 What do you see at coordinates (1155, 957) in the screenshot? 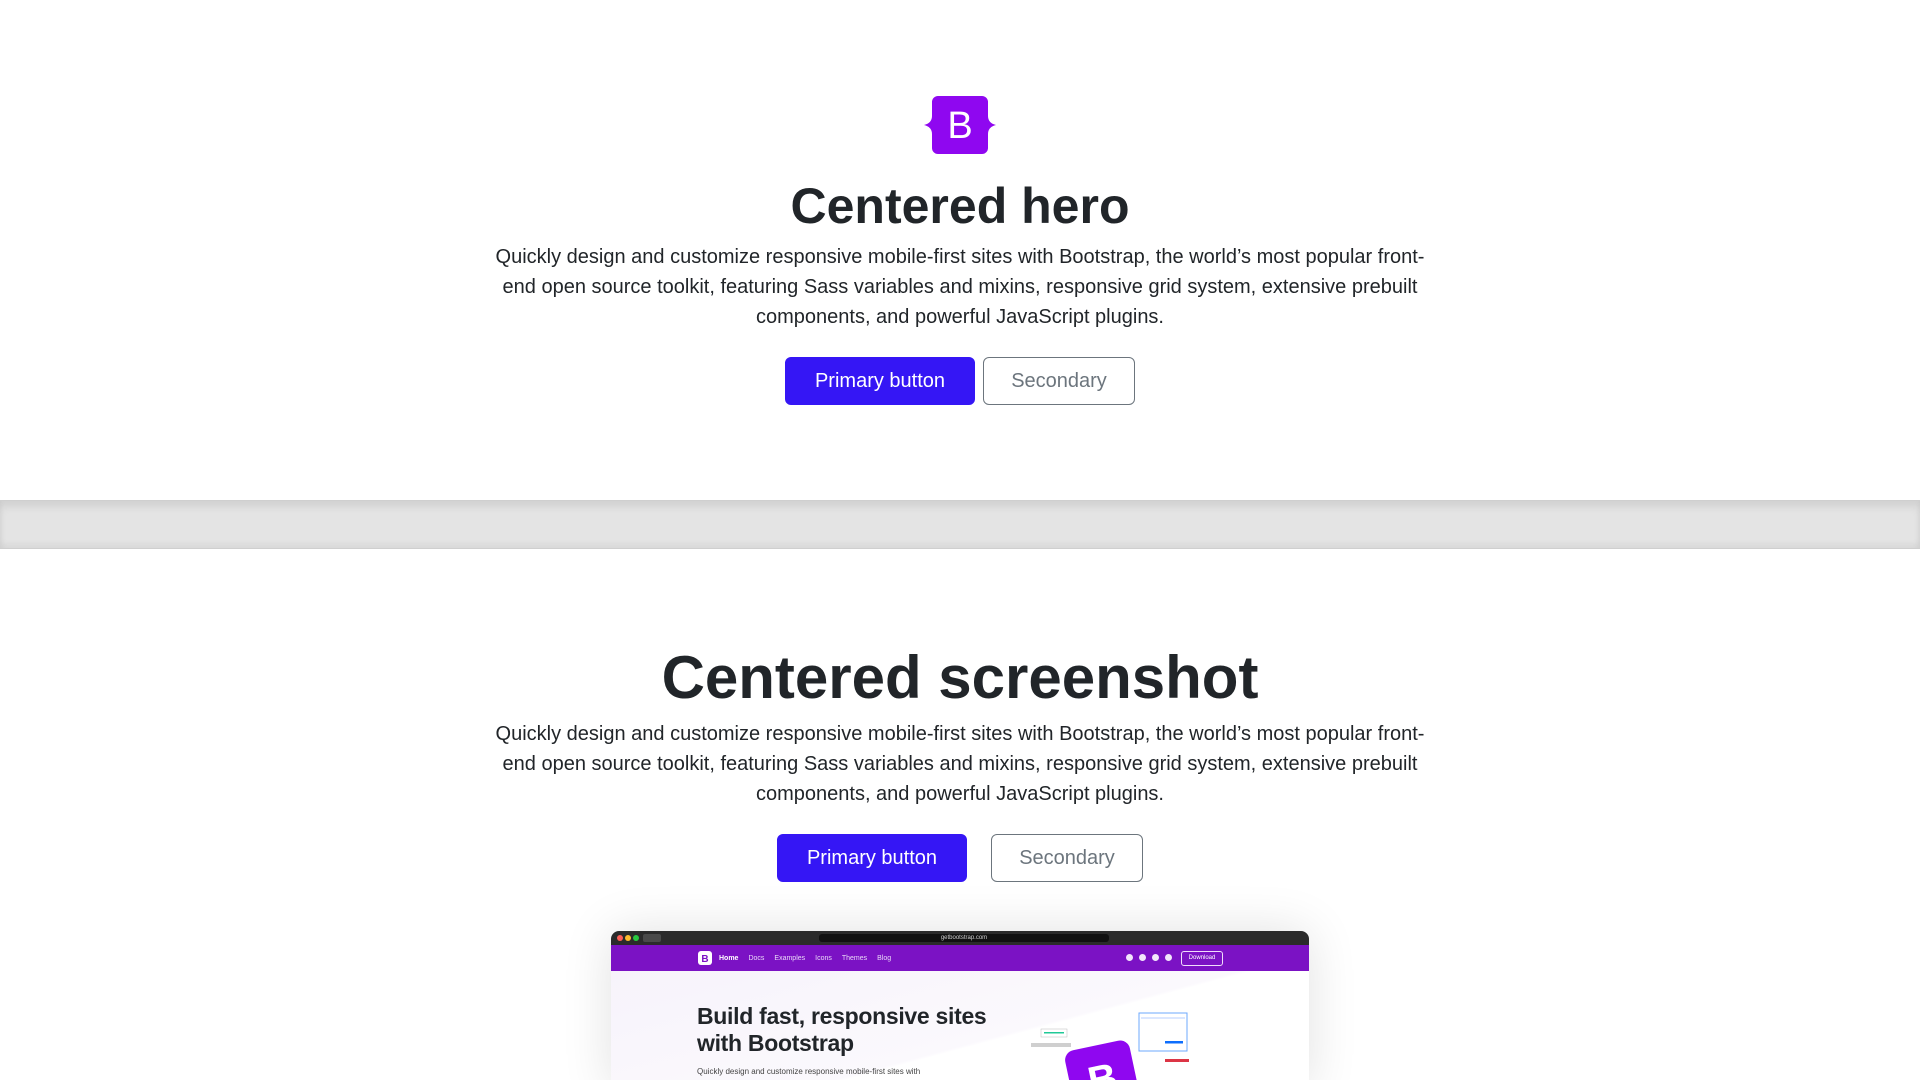
I see `opencollective-icon` at bounding box center [1155, 957].